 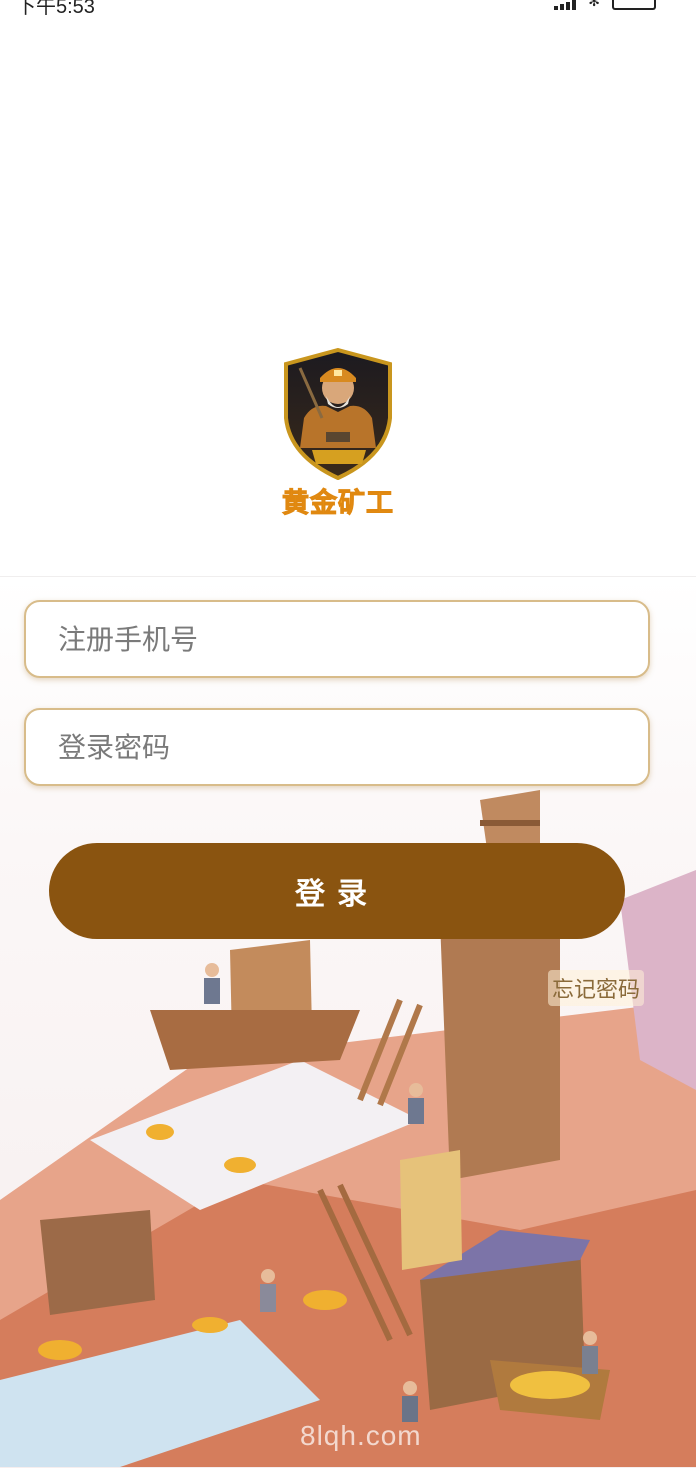 What do you see at coordinates (634, 5) in the screenshot?
I see `battery-icon` at bounding box center [634, 5].